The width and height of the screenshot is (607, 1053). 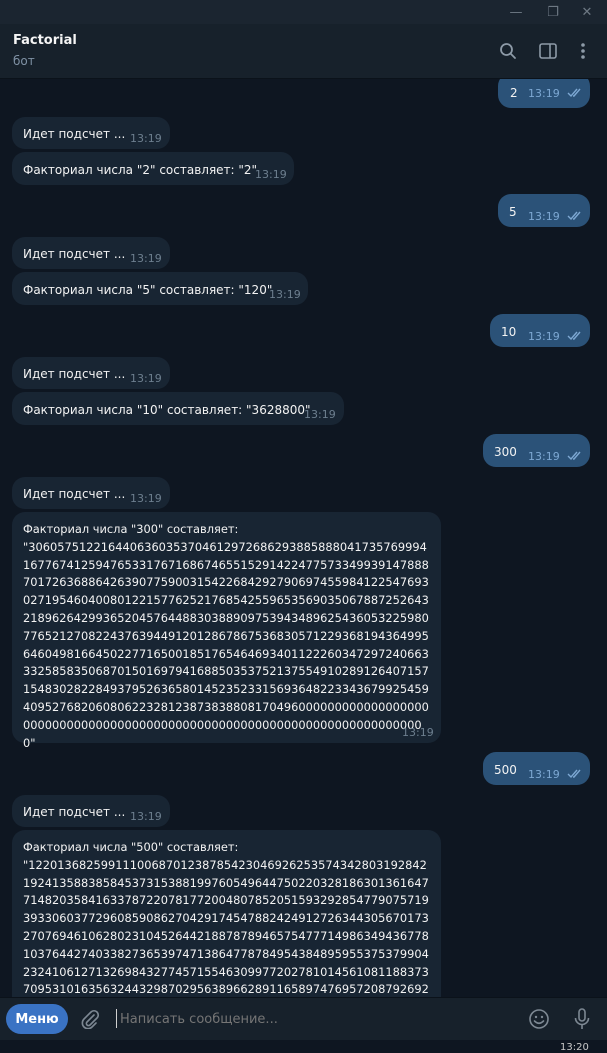 What do you see at coordinates (90, 1019) in the screenshot?
I see `attach-icon` at bounding box center [90, 1019].